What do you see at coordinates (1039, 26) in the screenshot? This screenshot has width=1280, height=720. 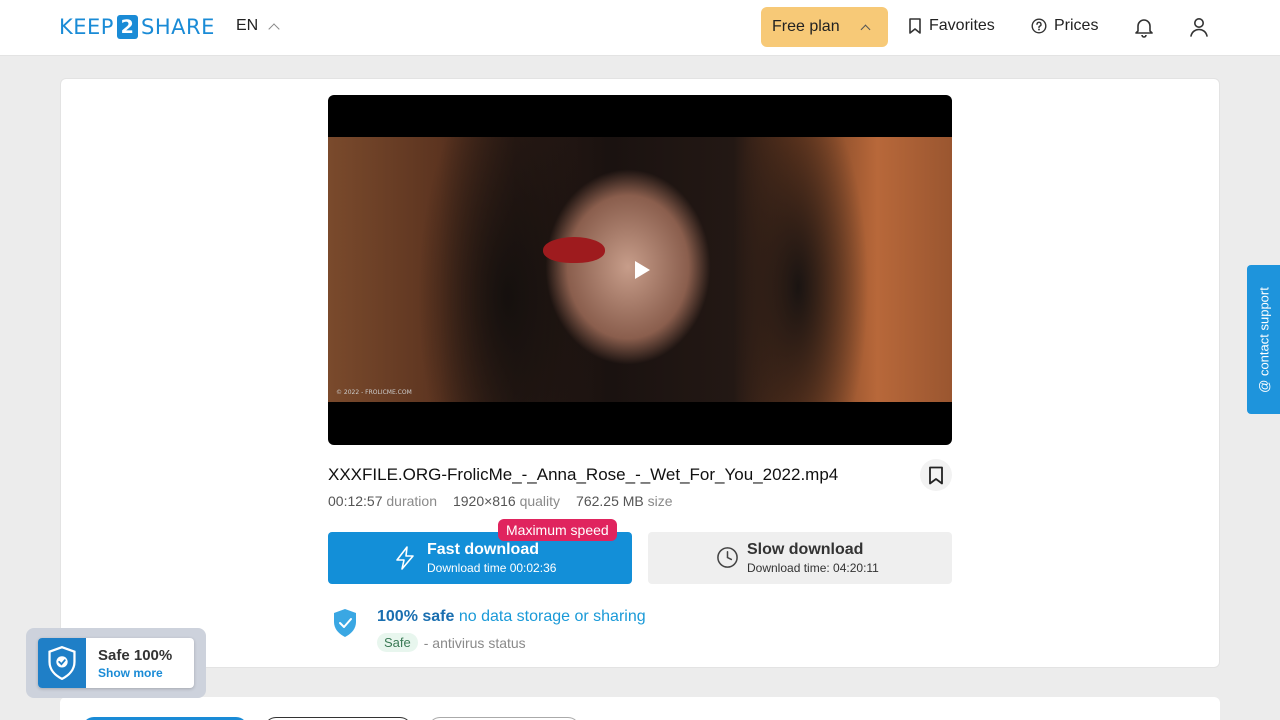 I see `help-circle-icon` at bounding box center [1039, 26].